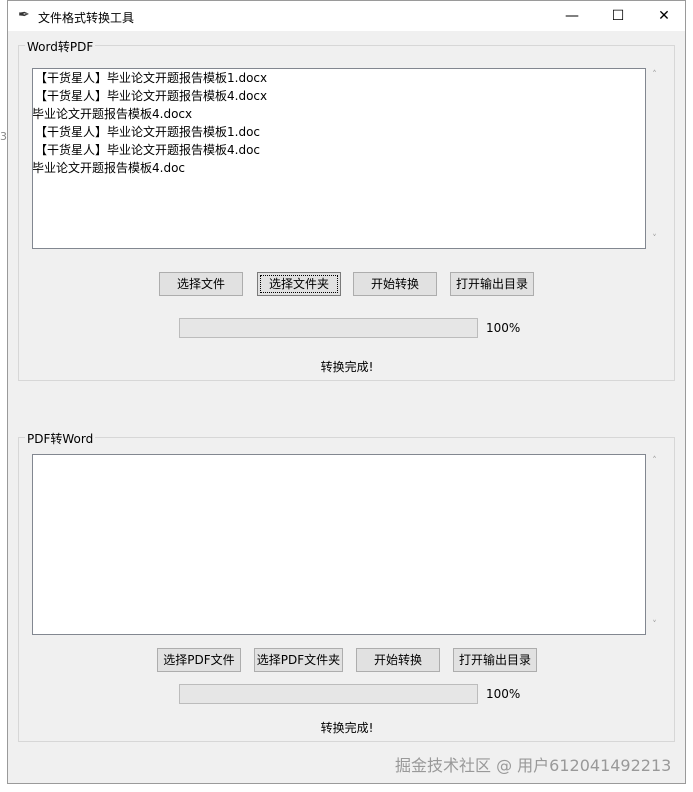  What do you see at coordinates (618, 16) in the screenshot?
I see `maximize-button: ☐` at bounding box center [618, 16].